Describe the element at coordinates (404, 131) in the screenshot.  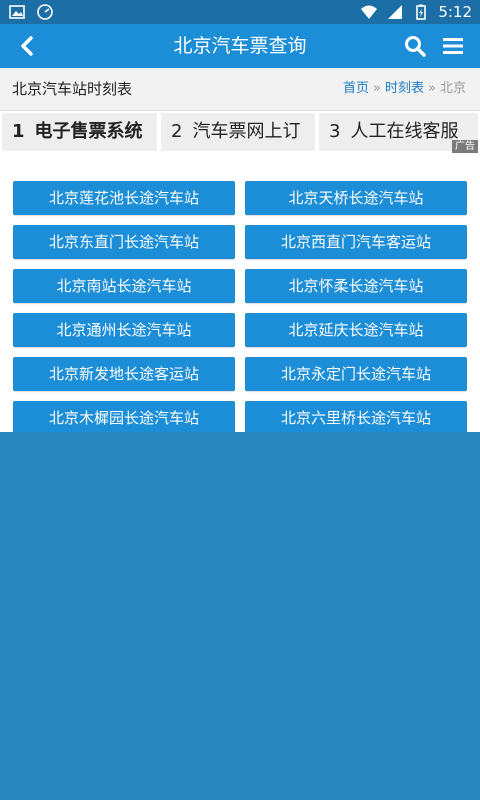
I see `ad-link-label: 人工在线客服` at that location.